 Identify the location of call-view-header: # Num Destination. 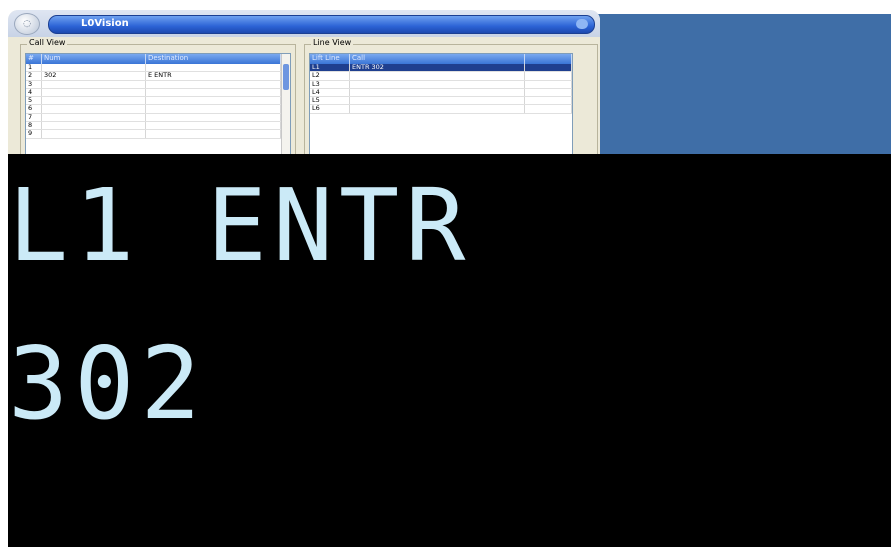
(158, 59).